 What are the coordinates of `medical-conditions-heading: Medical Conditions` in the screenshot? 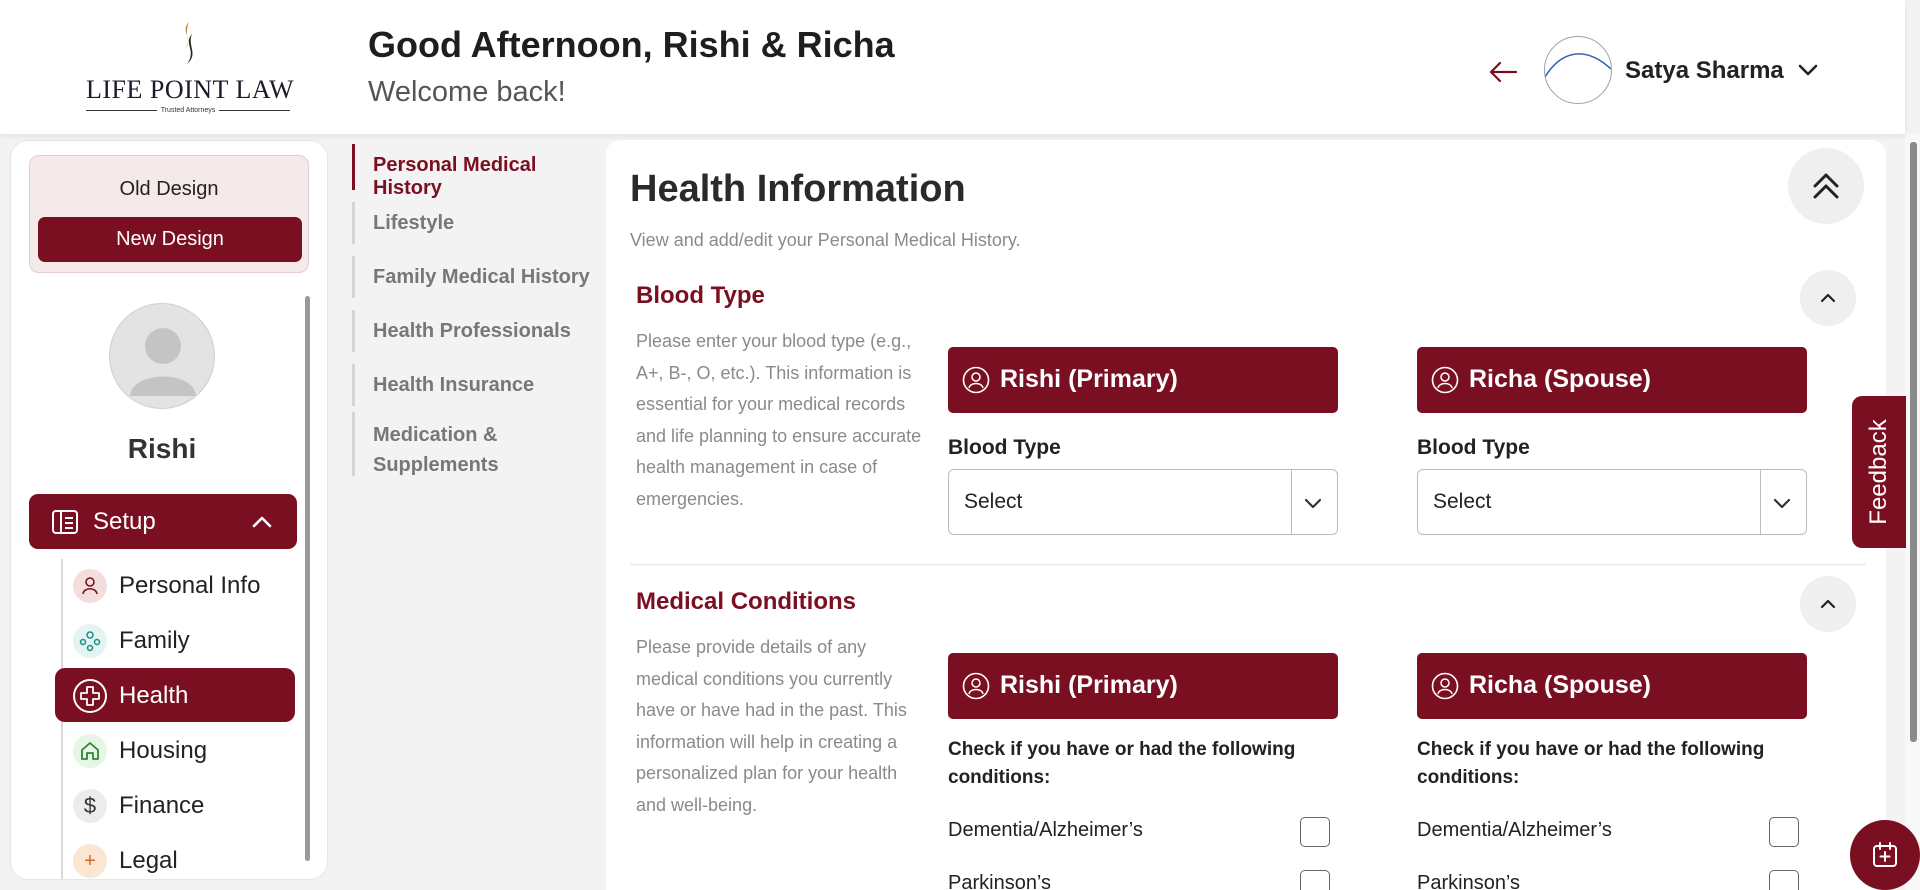 It's located at (746, 601).